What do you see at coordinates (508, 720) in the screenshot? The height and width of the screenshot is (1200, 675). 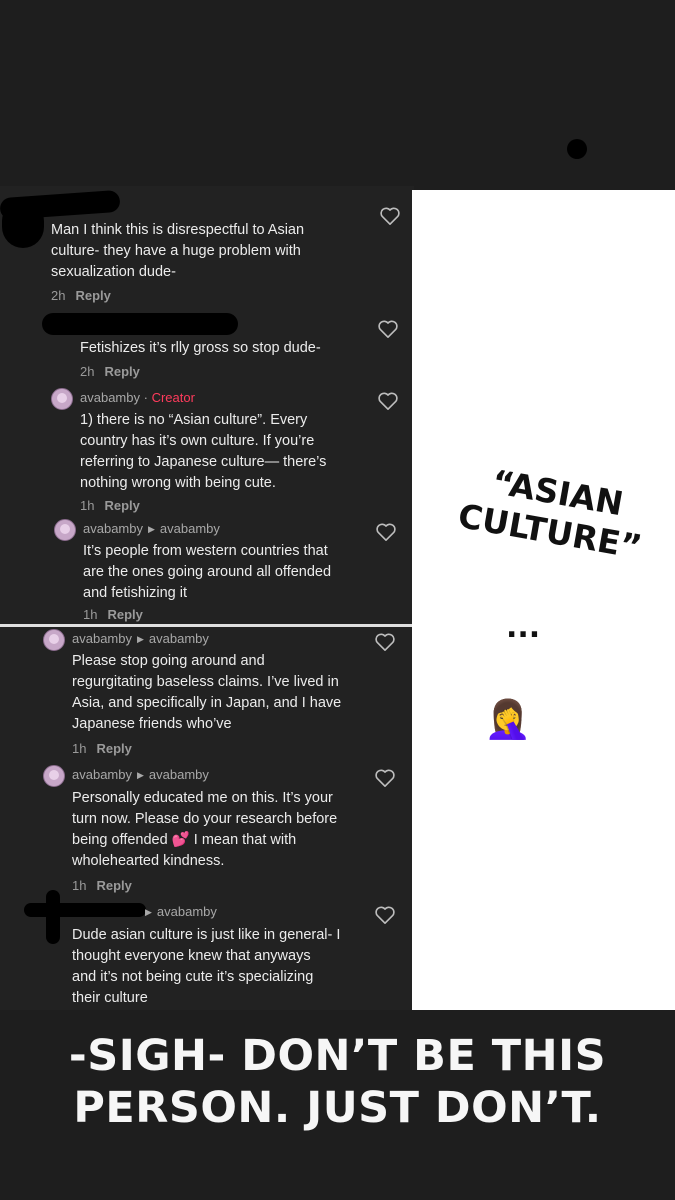 I see `facepalm-emoji: 🤦‍♀️` at bounding box center [508, 720].